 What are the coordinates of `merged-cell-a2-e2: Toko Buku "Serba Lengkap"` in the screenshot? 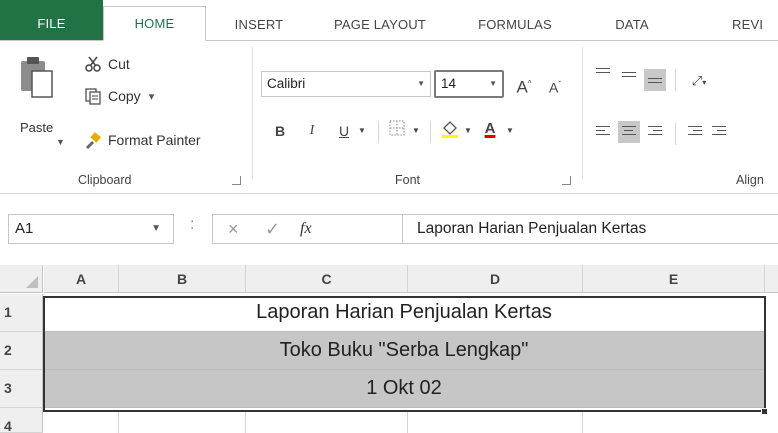 It's located at (404, 351).